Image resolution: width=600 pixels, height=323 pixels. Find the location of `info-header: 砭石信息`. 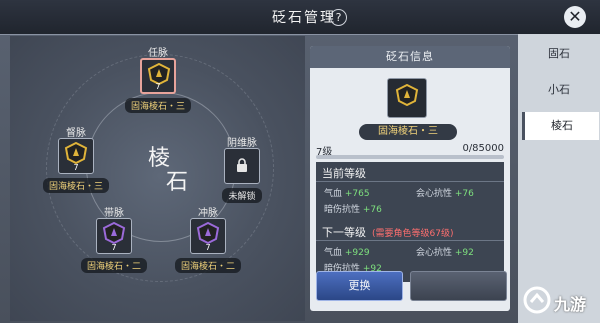

info-header: 砭石信息 is located at coordinates (410, 57).